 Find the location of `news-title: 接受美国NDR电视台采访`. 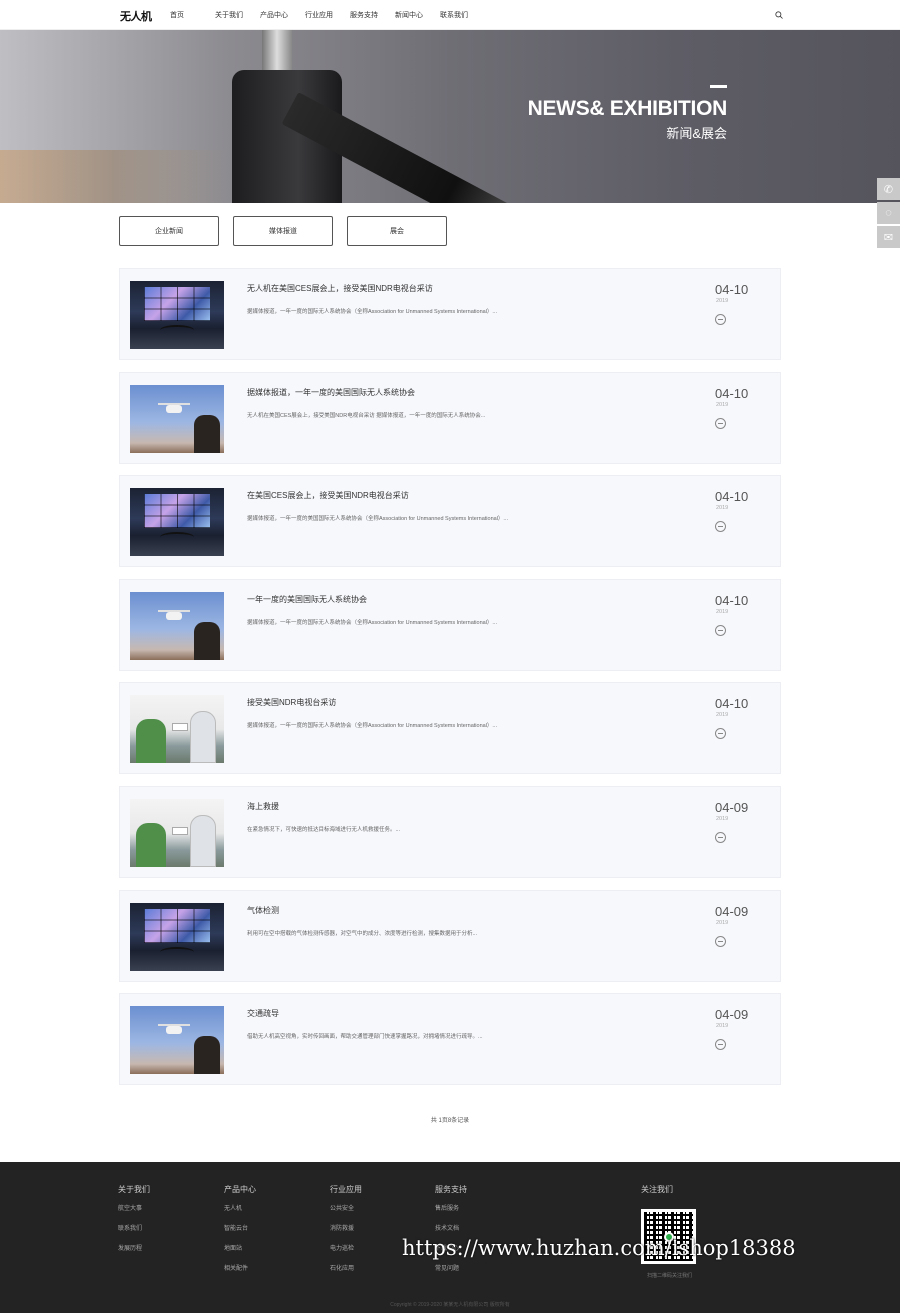

news-title: 接受美国NDR电视台采访 is located at coordinates (291, 702).